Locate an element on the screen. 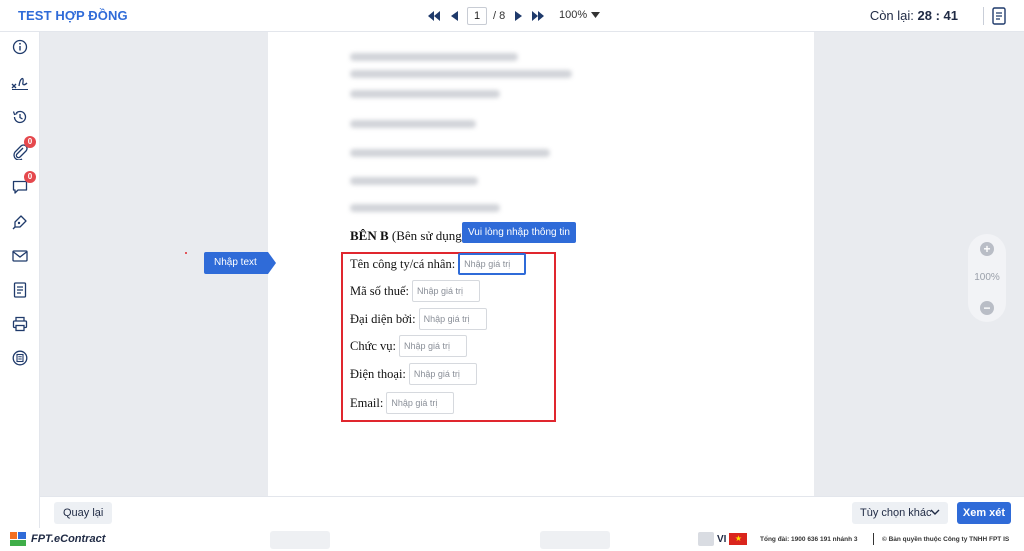 This screenshot has width=1024, height=551. hotline-text: Tổng đài: 1900 636 191 nhánh 3 is located at coordinates (809, 539).